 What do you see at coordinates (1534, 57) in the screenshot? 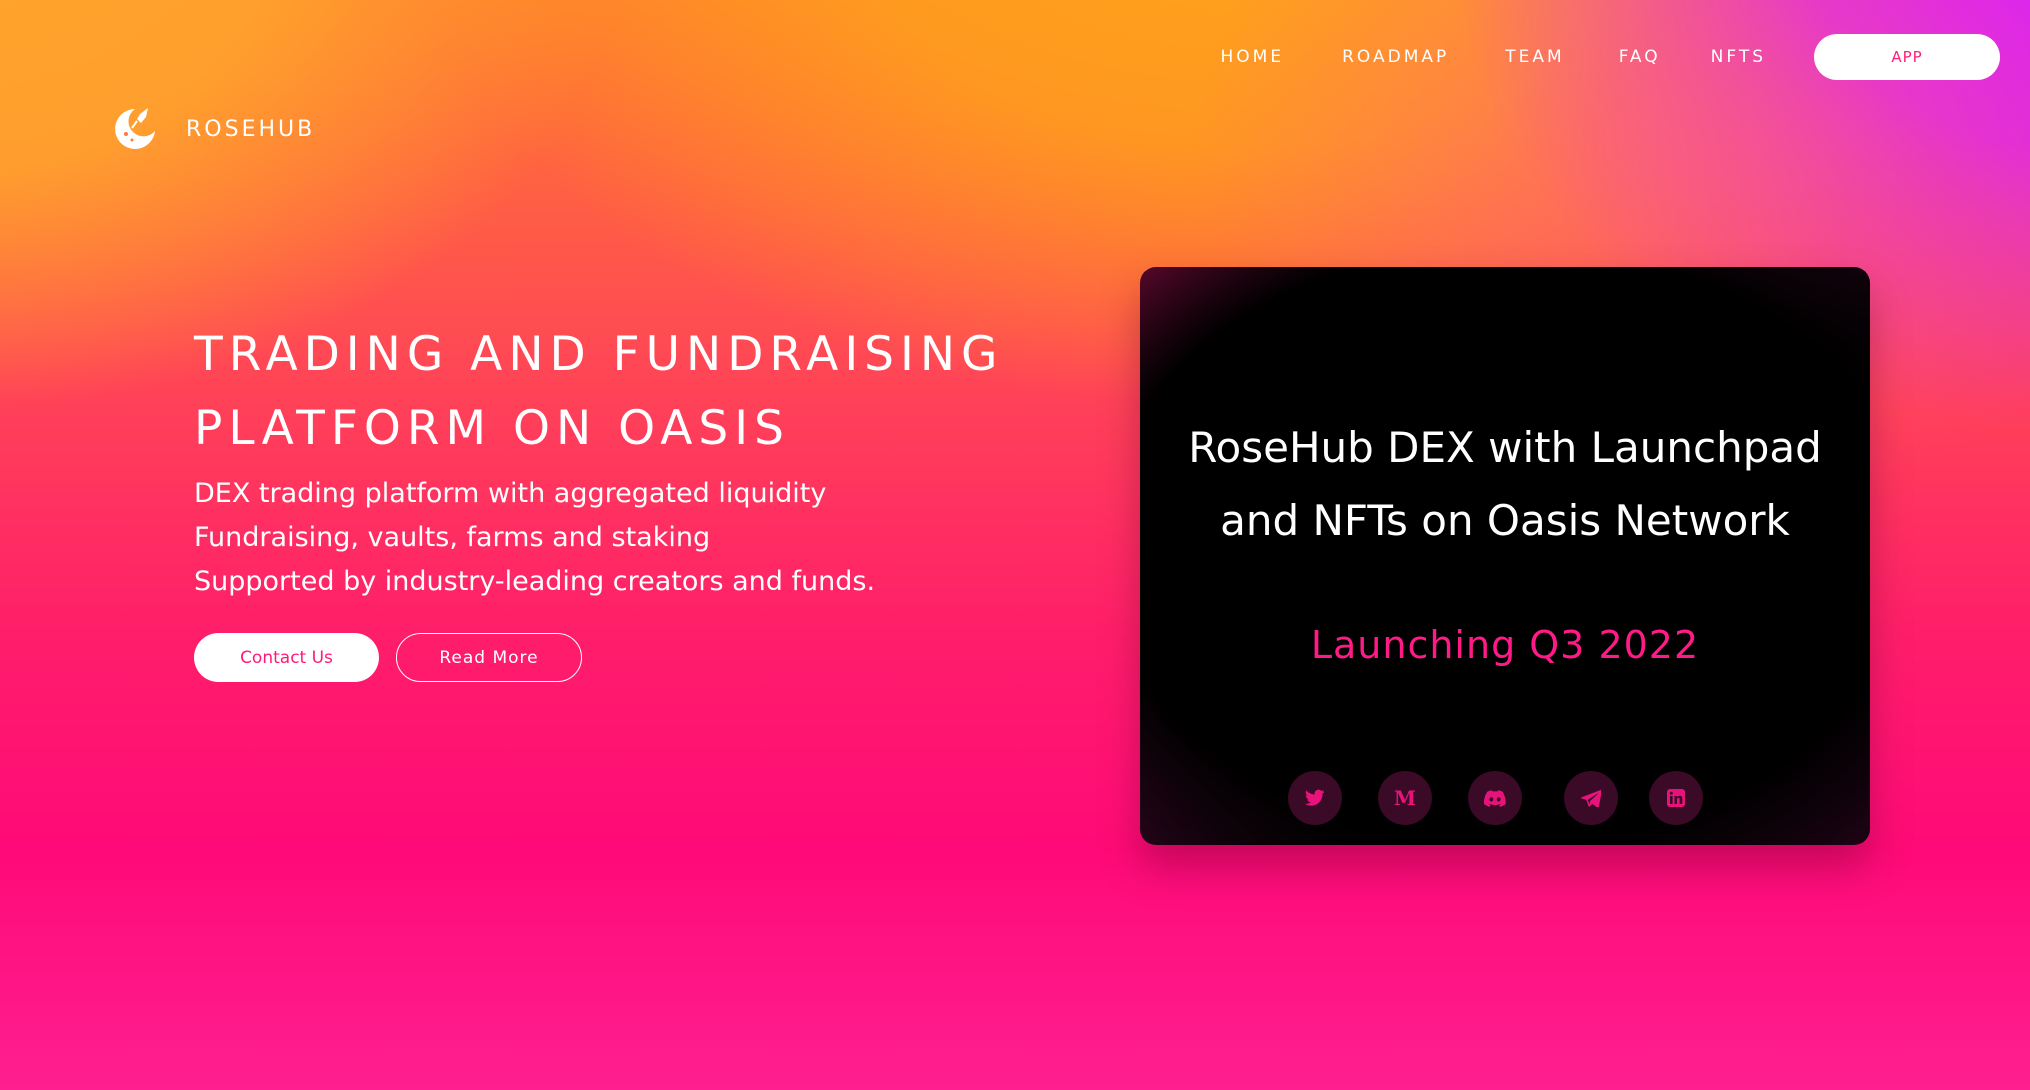
I see `nav-team: TEAM` at bounding box center [1534, 57].